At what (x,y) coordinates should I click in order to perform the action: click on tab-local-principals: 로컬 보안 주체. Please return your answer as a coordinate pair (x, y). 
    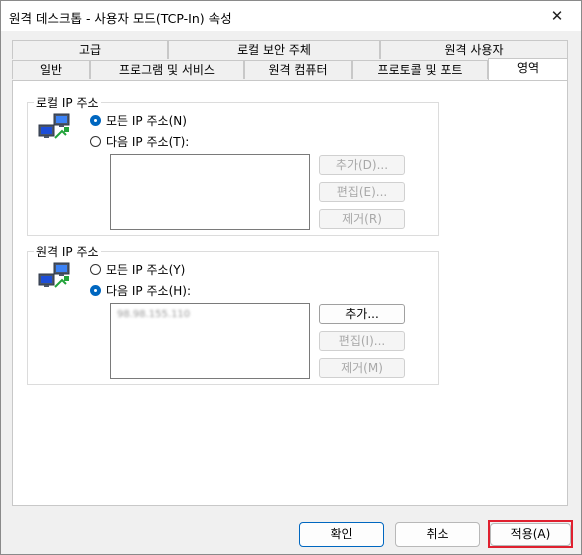
    Looking at the image, I should click on (274, 49).